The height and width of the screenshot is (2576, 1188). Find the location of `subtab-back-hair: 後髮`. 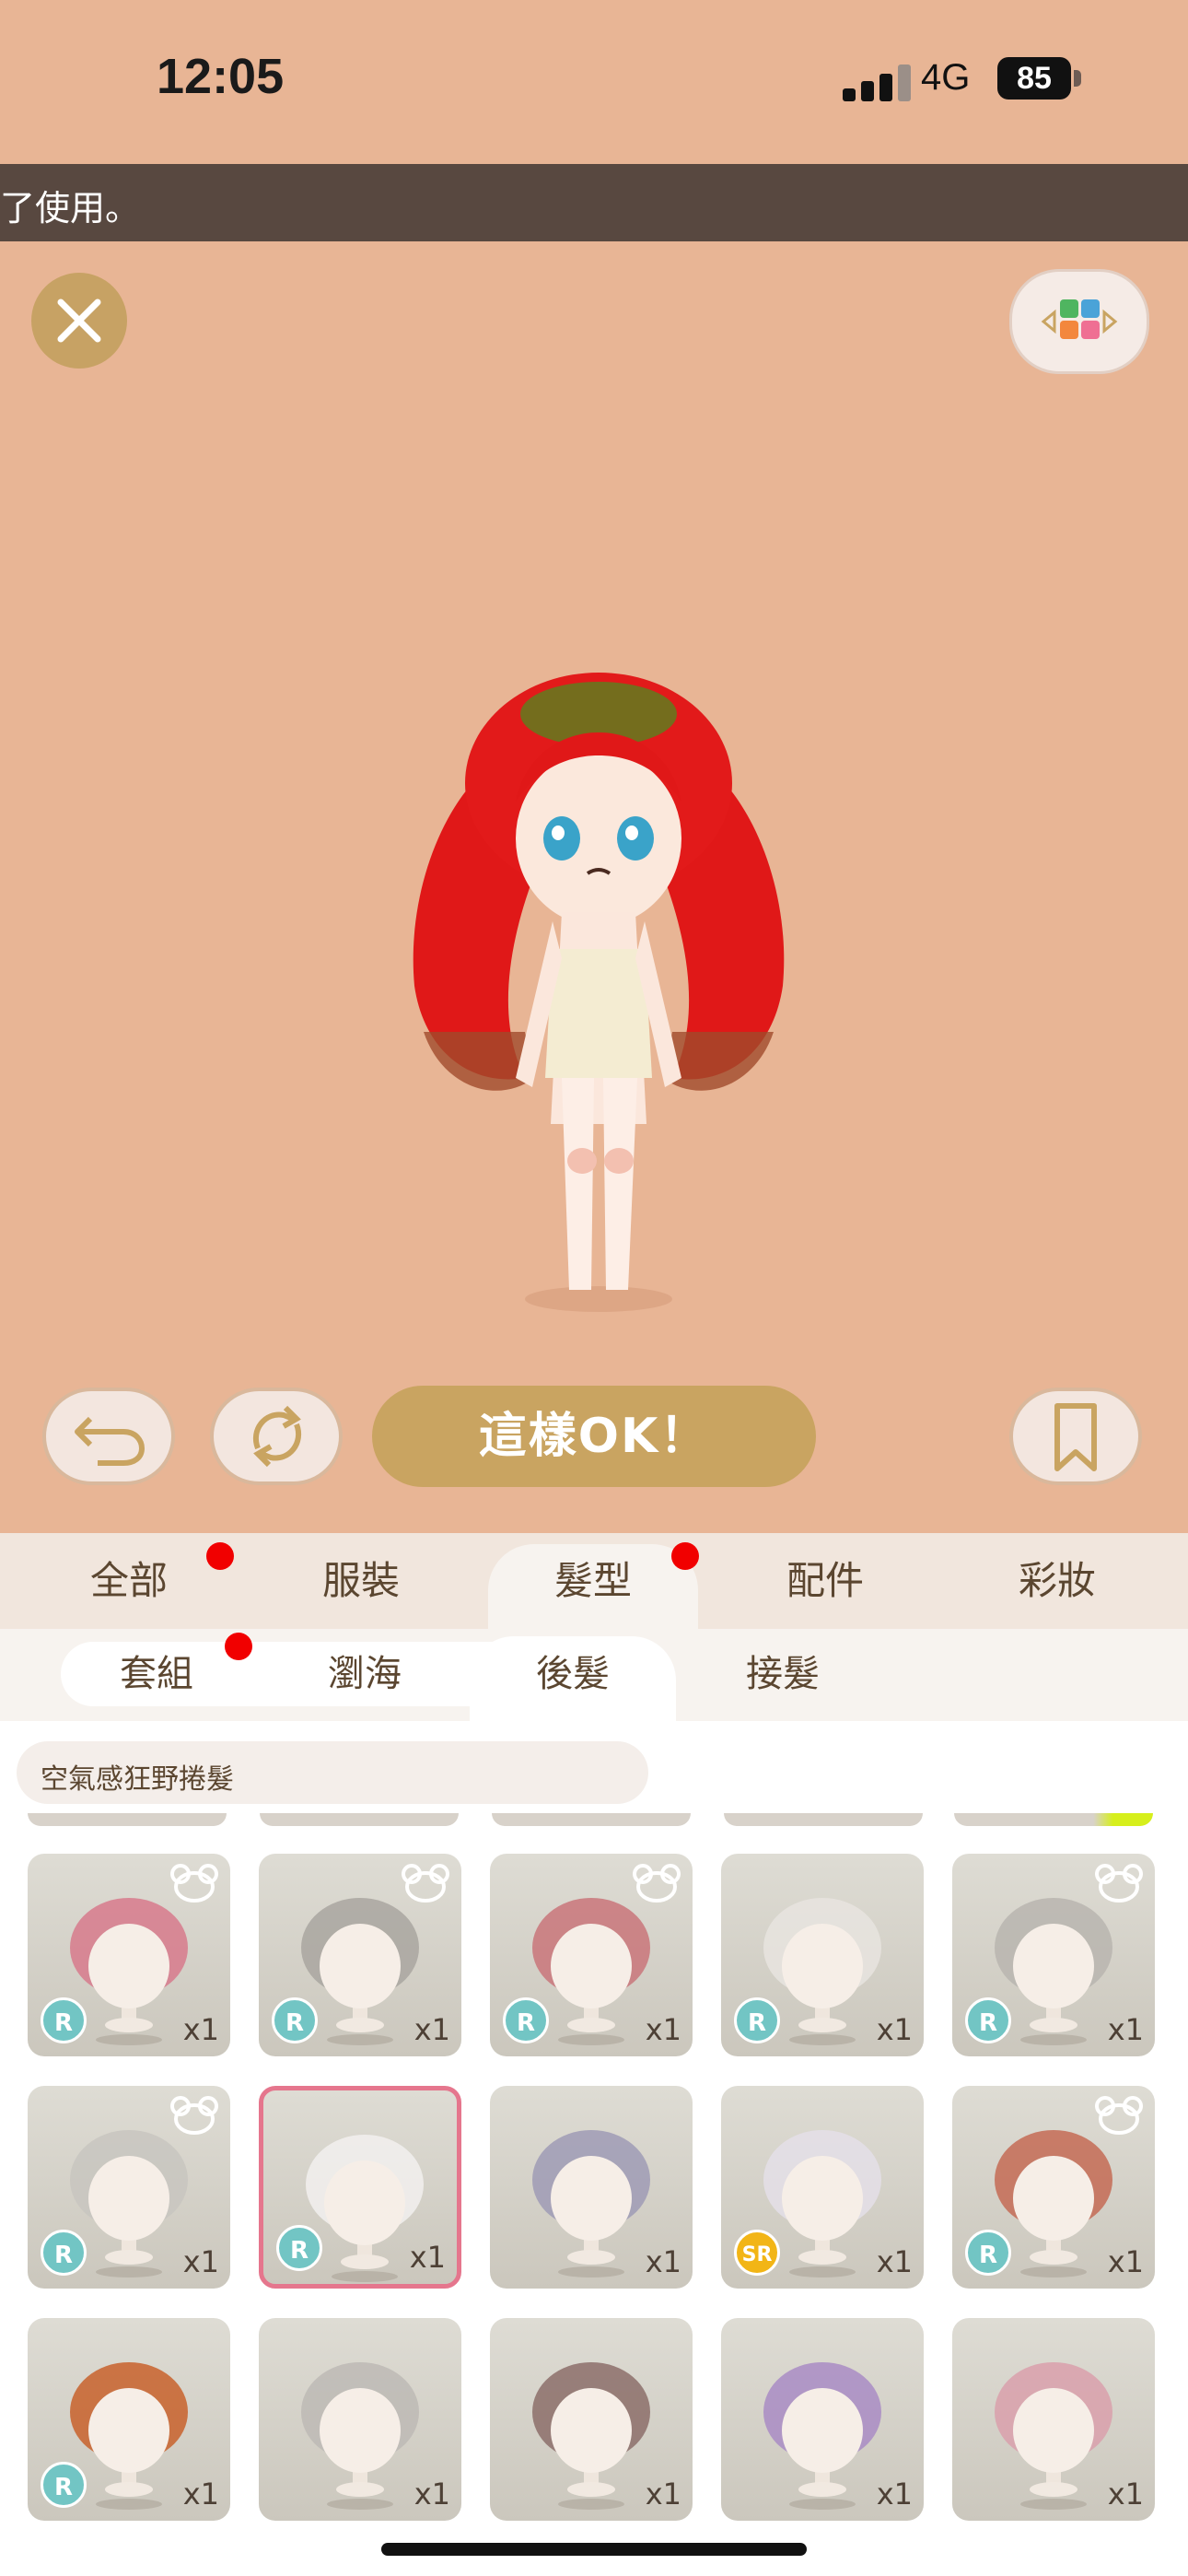

subtab-back-hair: 後髮 is located at coordinates (573, 1674).